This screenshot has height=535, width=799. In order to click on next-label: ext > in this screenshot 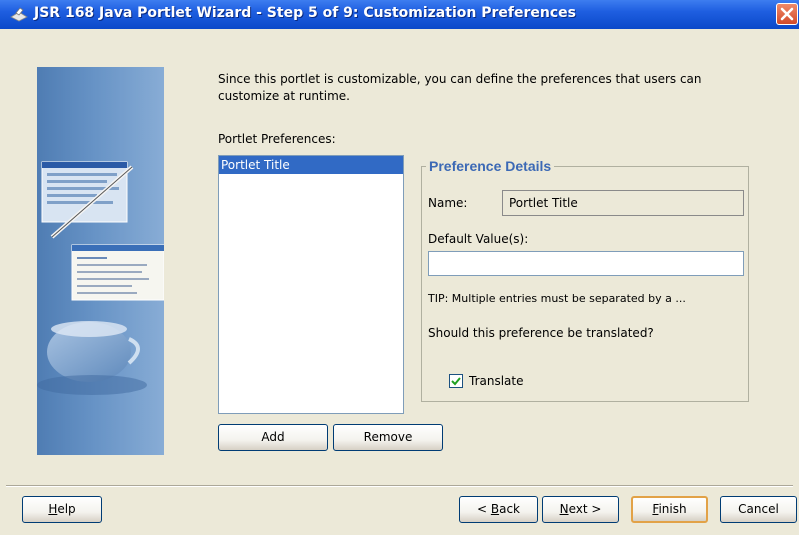, I will do `click(585, 509)`.